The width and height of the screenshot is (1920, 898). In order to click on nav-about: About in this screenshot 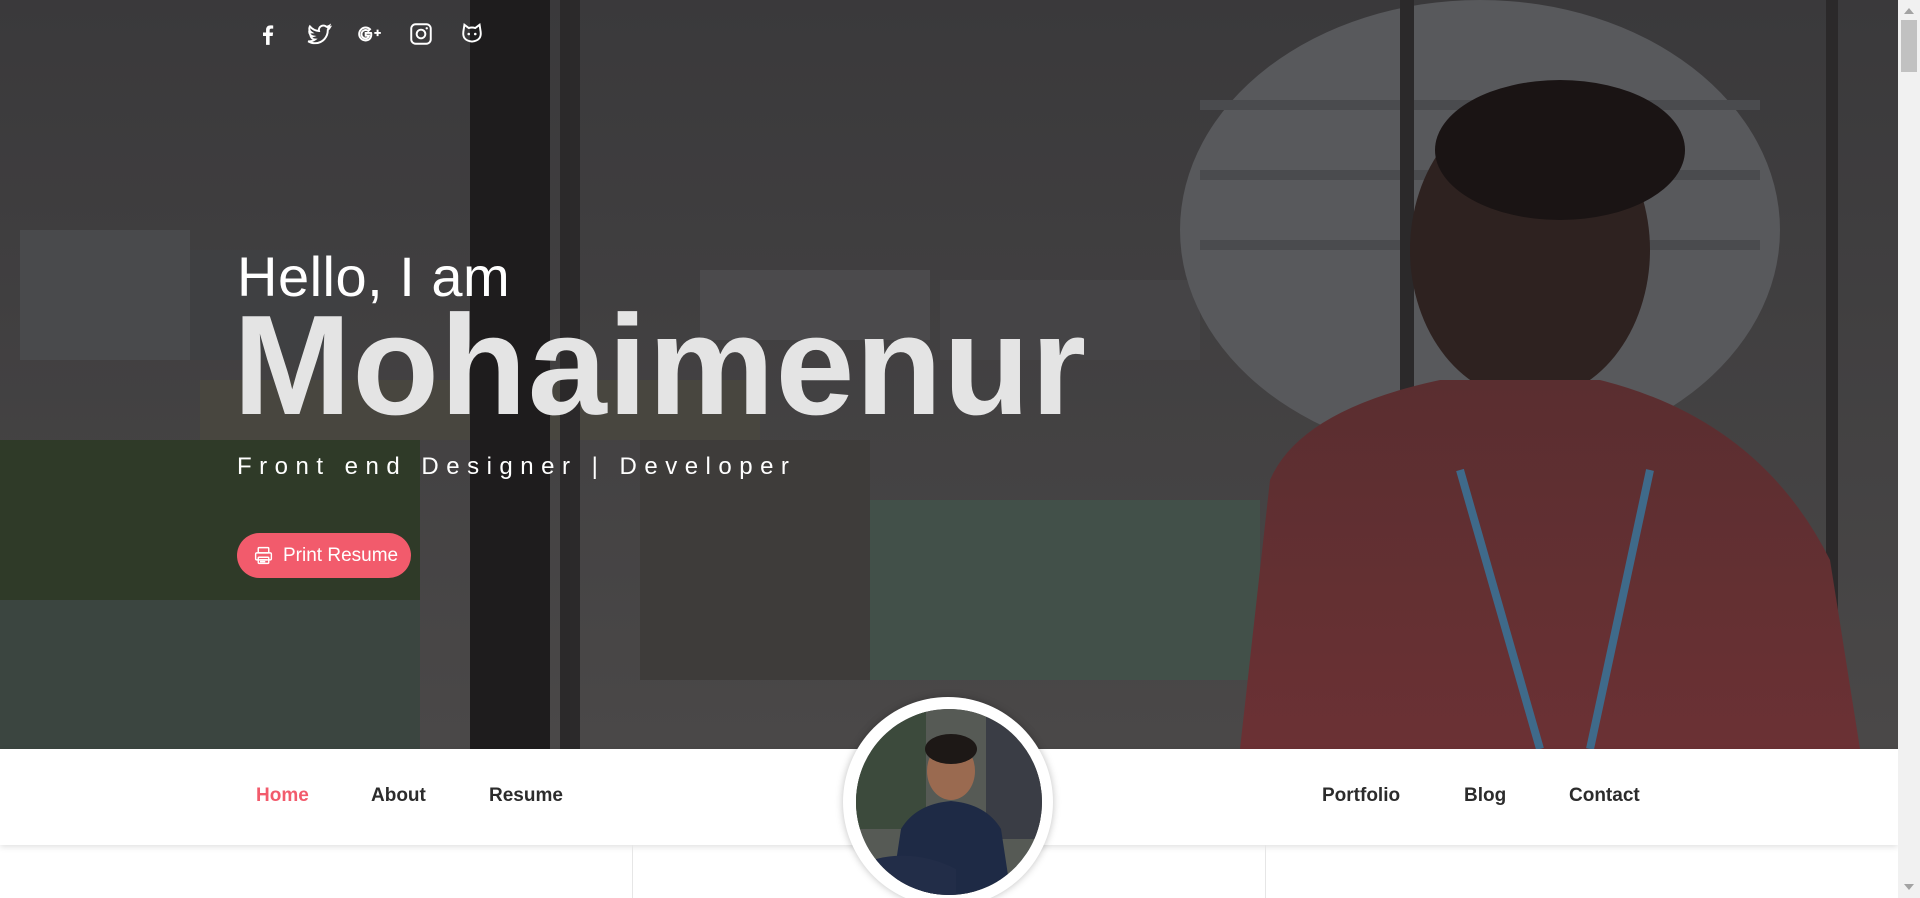, I will do `click(398, 796)`.